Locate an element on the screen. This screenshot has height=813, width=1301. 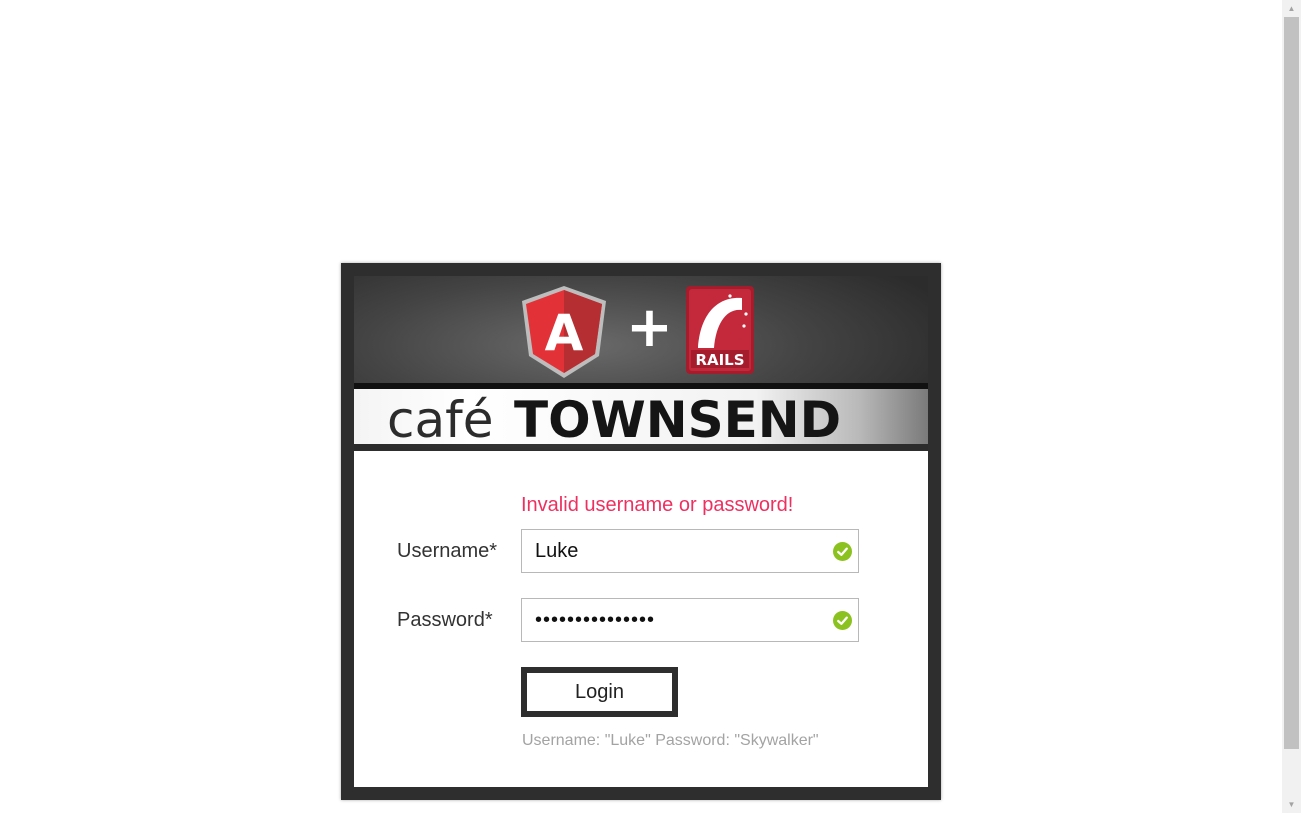
vertical-scrollbar: ▲ ▼ is located at coordinates (1291, 406).